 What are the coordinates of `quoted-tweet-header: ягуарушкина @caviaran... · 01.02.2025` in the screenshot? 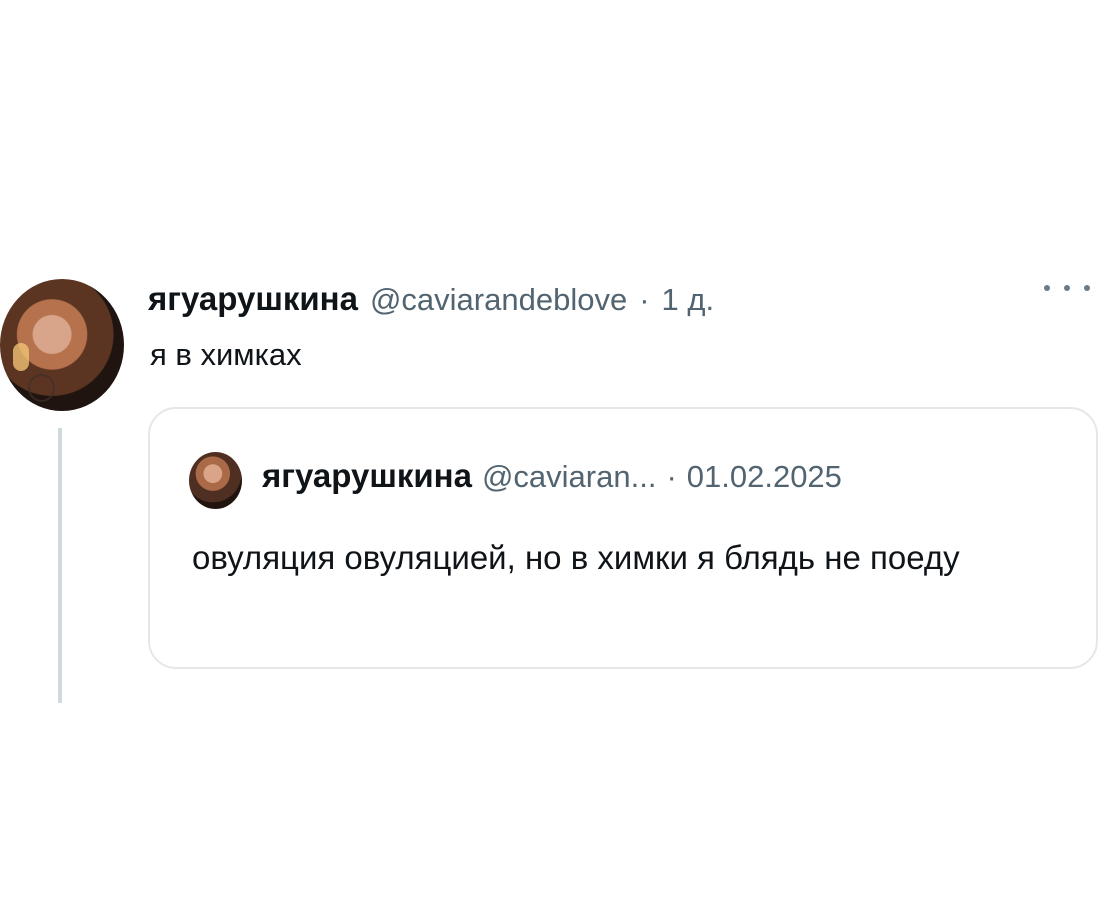 It's located at (552, 476).